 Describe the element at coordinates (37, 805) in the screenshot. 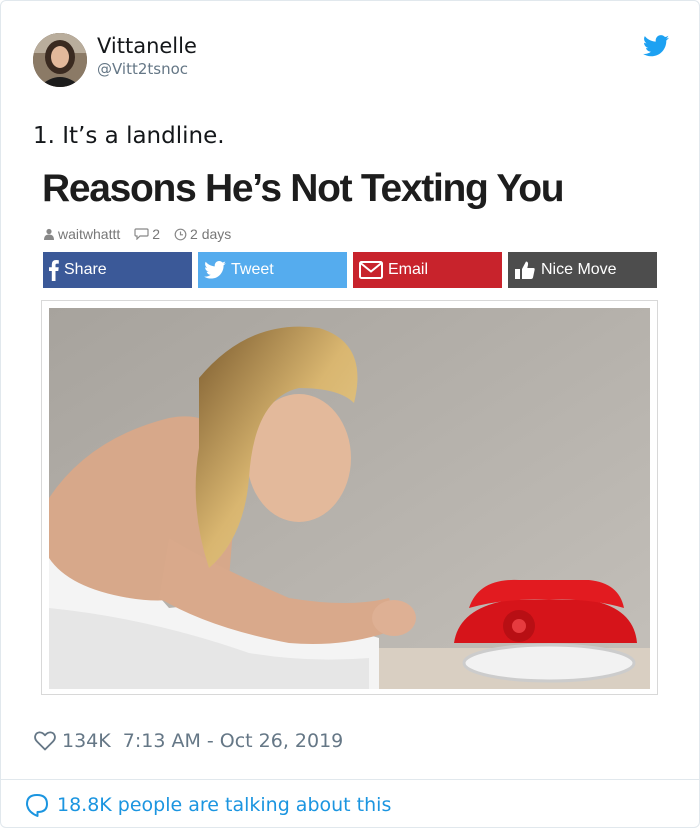

I see `speech-bubble-icon` at that location.